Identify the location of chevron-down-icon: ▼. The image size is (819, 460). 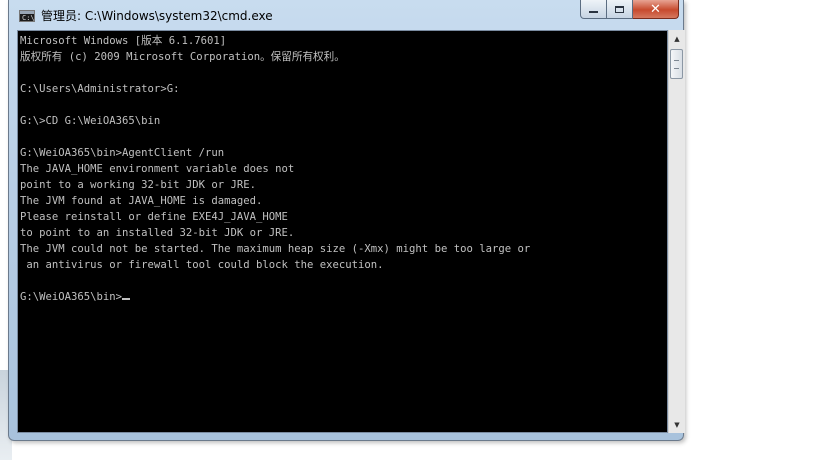
(677, 424).